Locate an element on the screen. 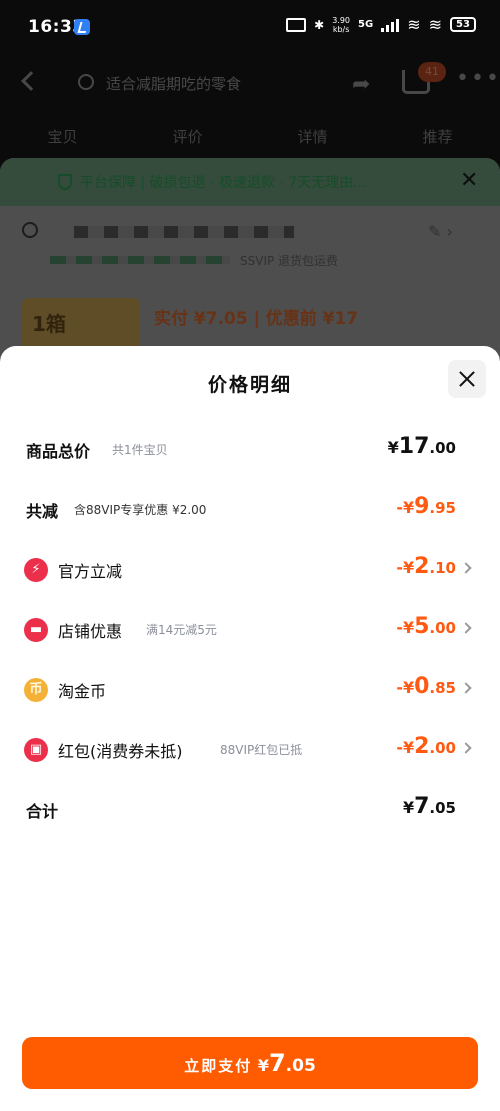 The image size is (500, 1111). row-amount: -¥2.10 is located at coordinates (426, 566).